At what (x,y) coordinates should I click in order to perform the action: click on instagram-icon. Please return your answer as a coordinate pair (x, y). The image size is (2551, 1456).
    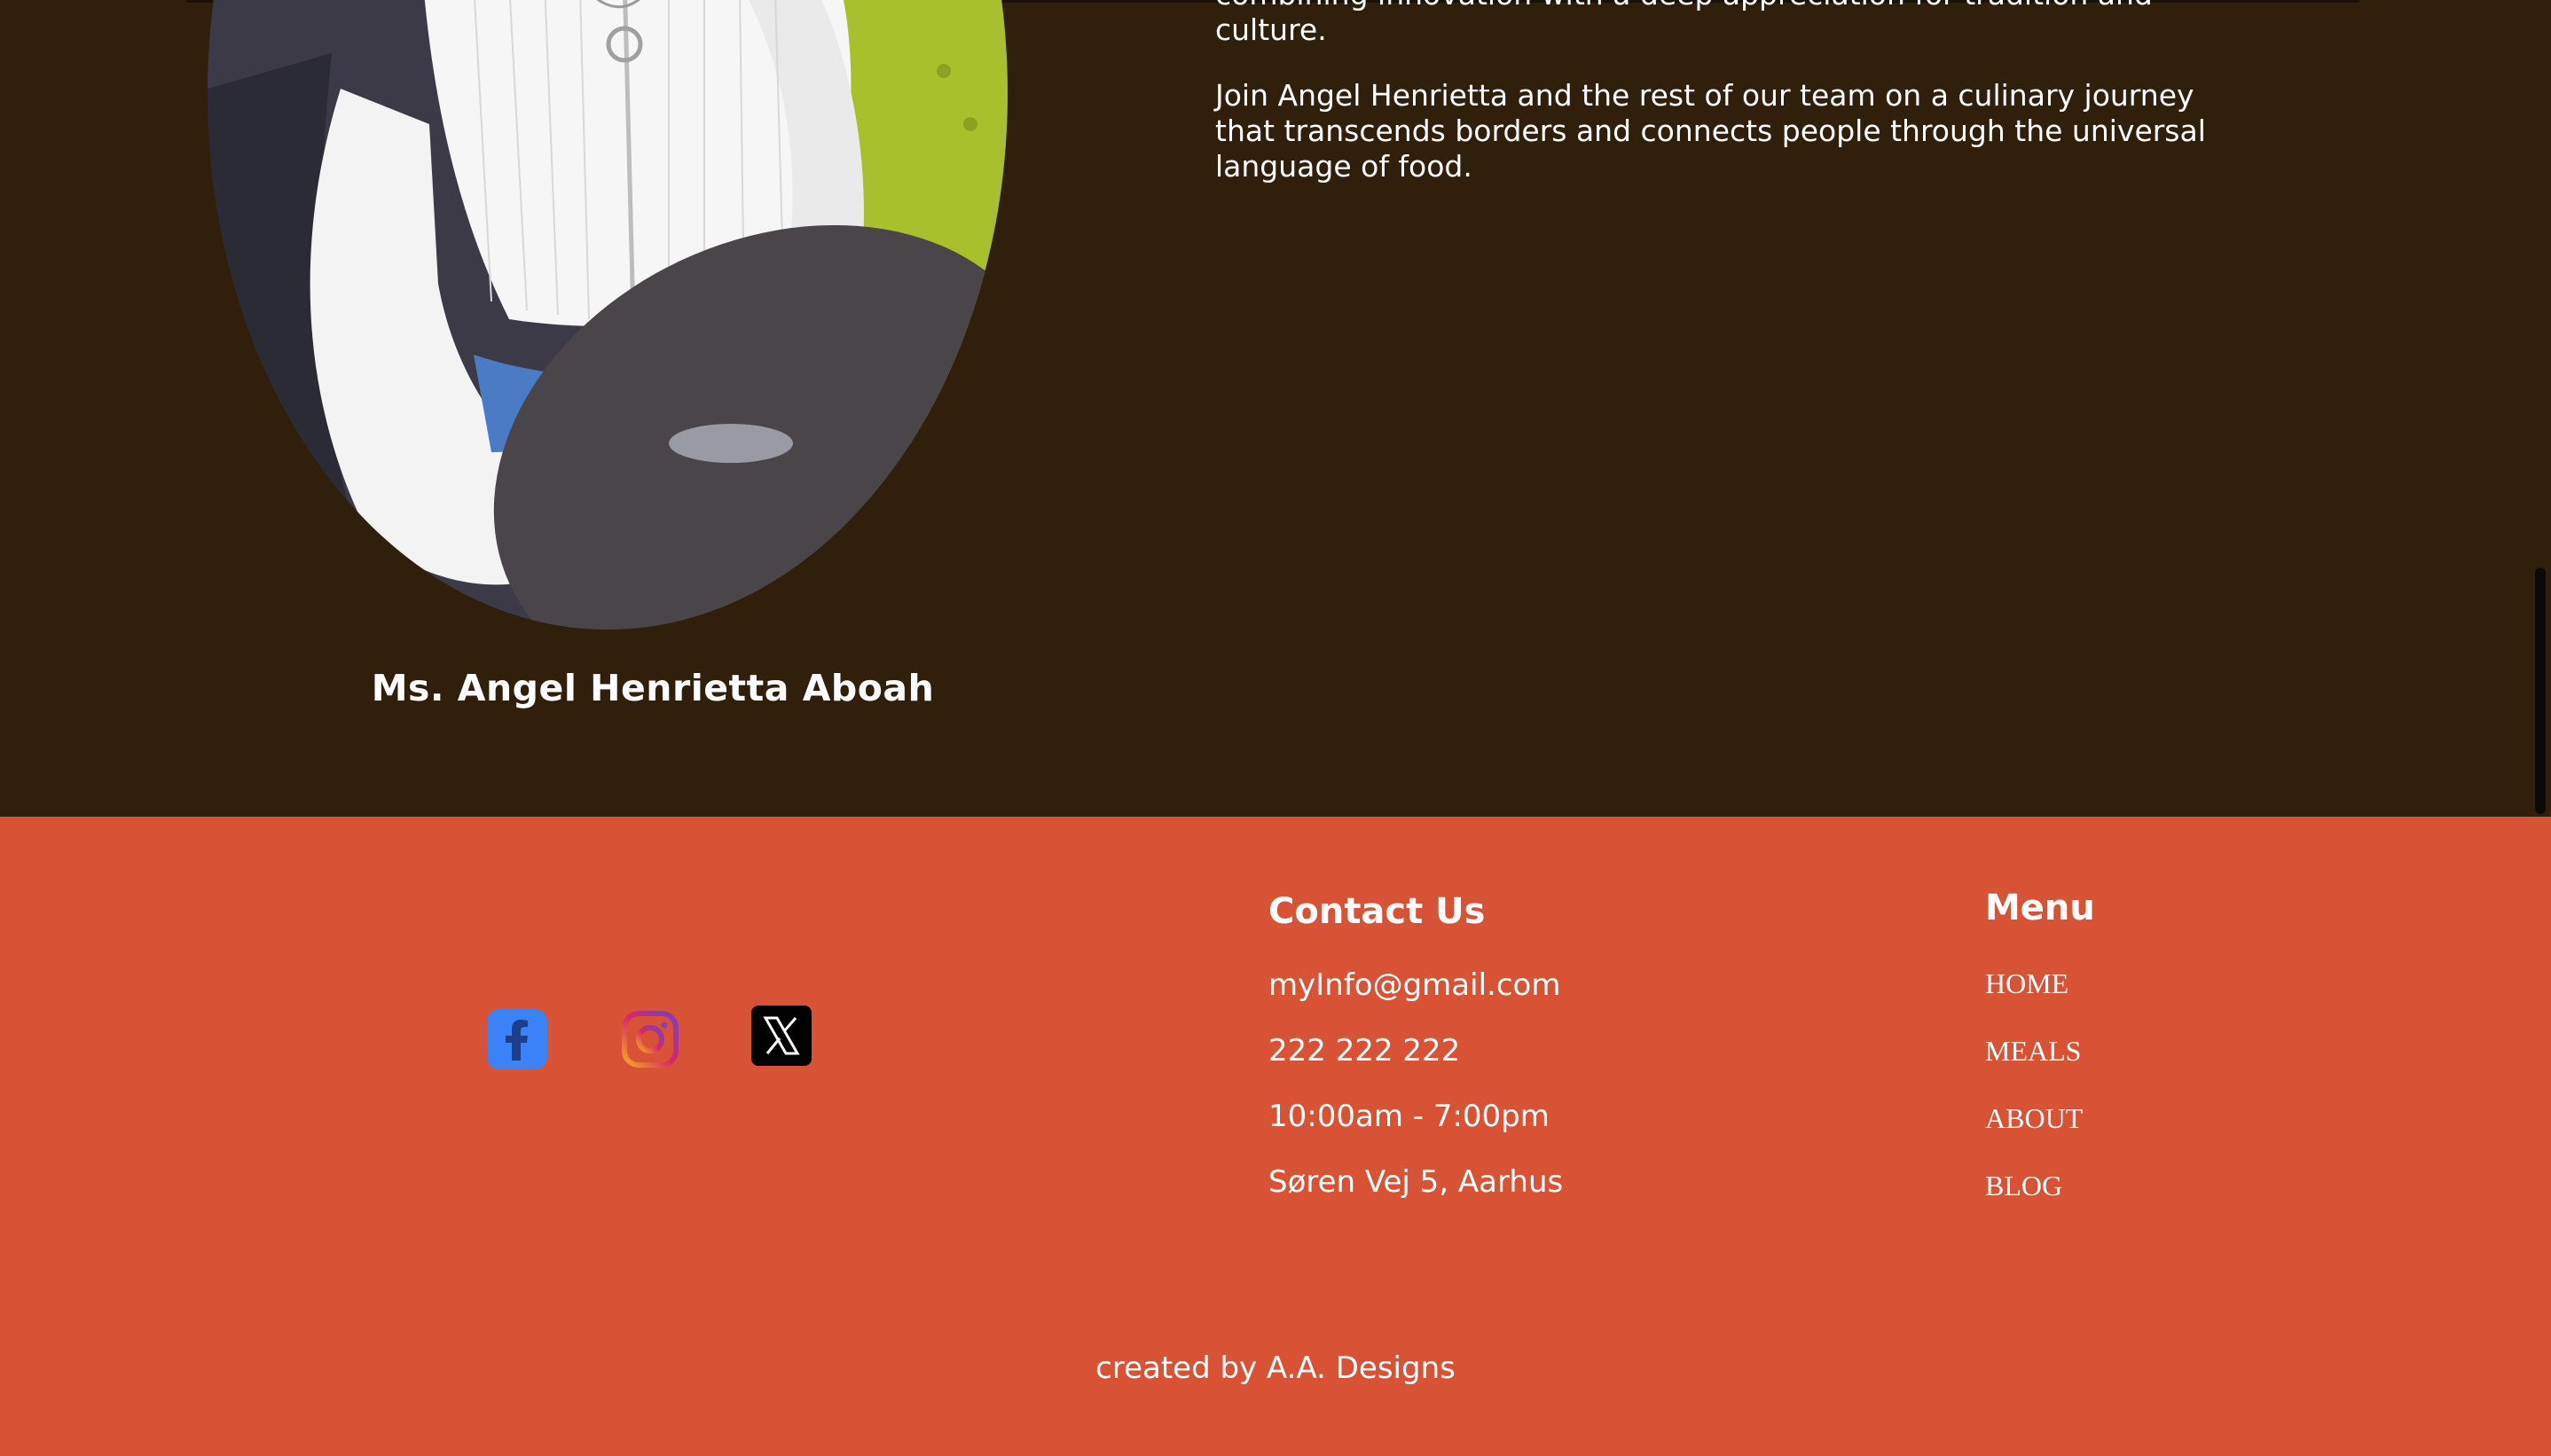
    Looking at the image, I should click on (650, 1039).